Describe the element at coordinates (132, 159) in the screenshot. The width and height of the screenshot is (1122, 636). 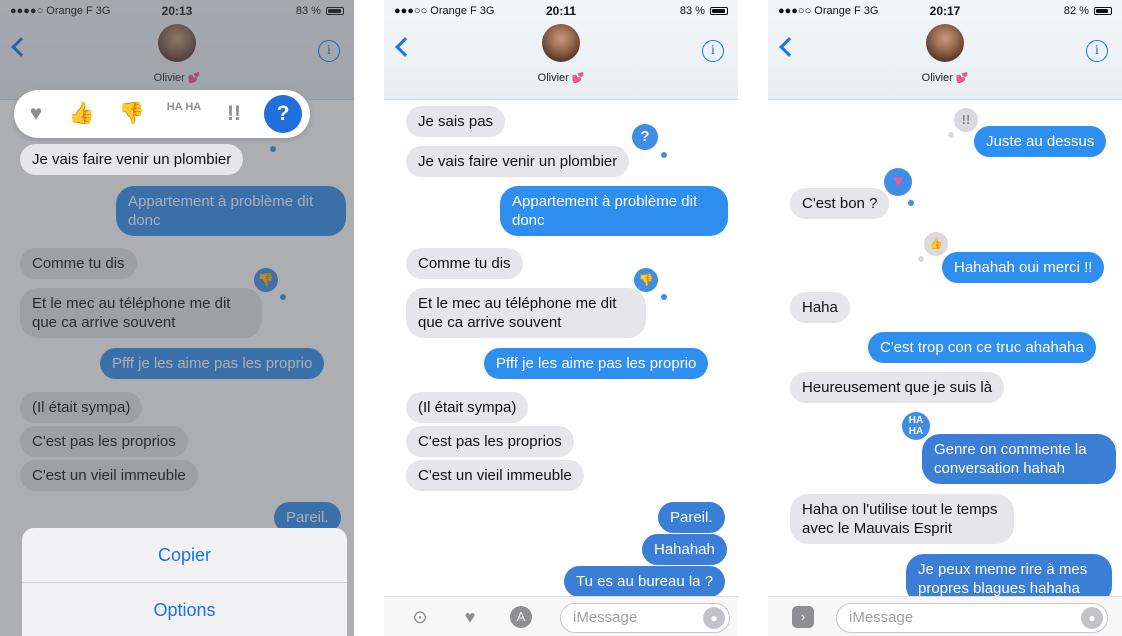
I see `selected-message: Je vais faire venir un plombier` at that location.